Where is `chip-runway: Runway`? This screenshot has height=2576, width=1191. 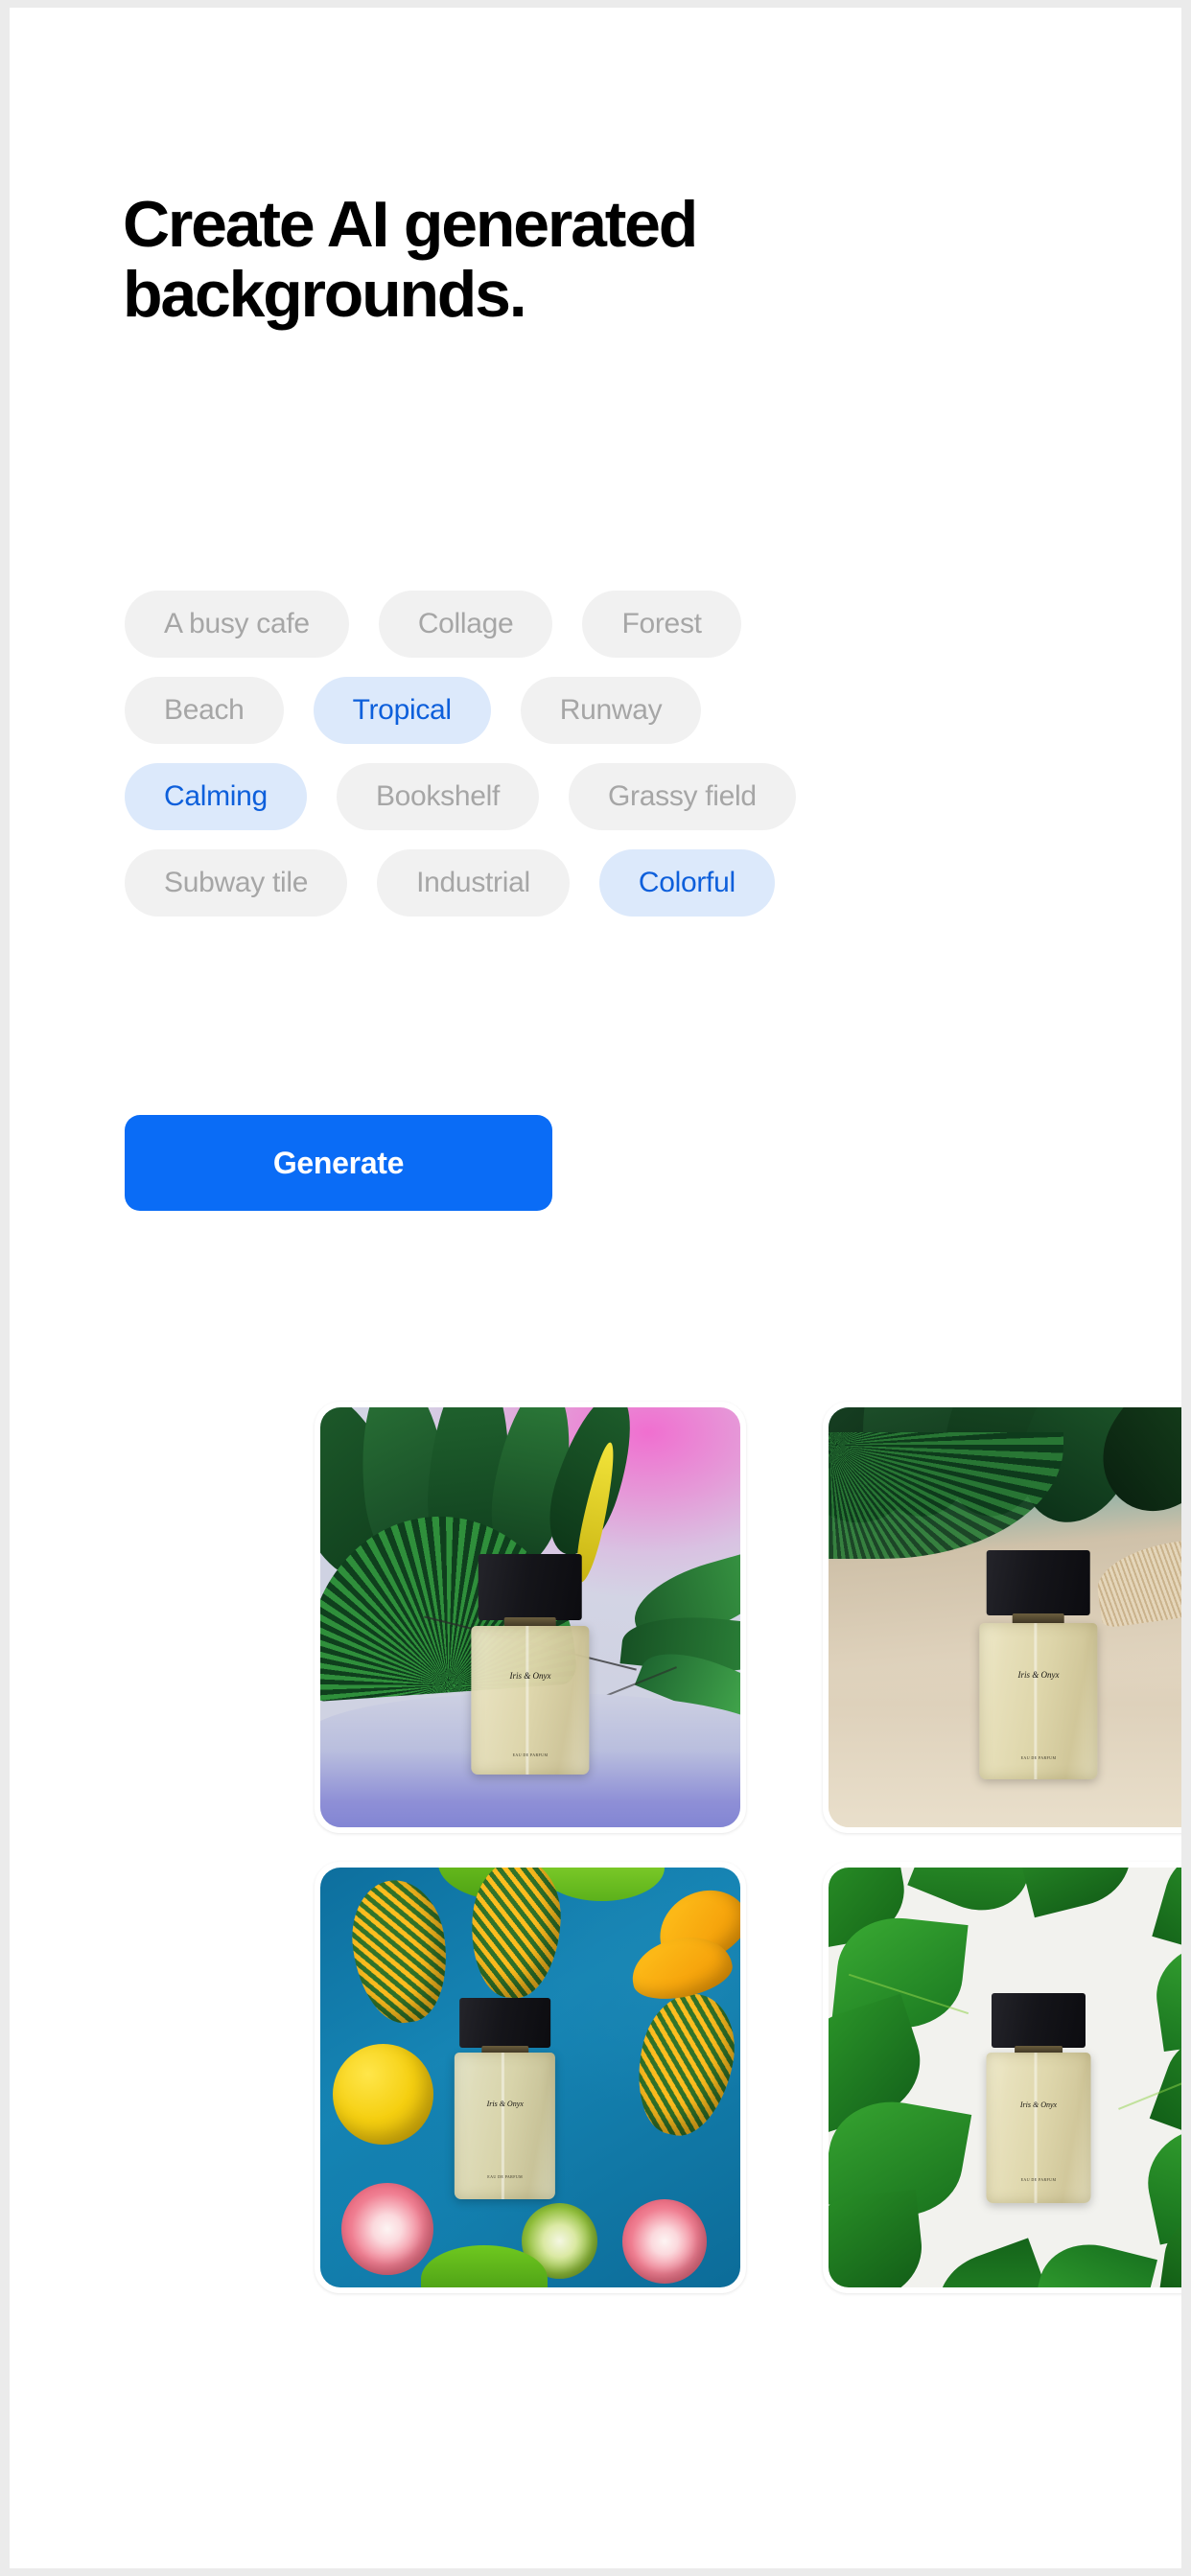 chip-runway: Runway is located at coordinates (611, 711).